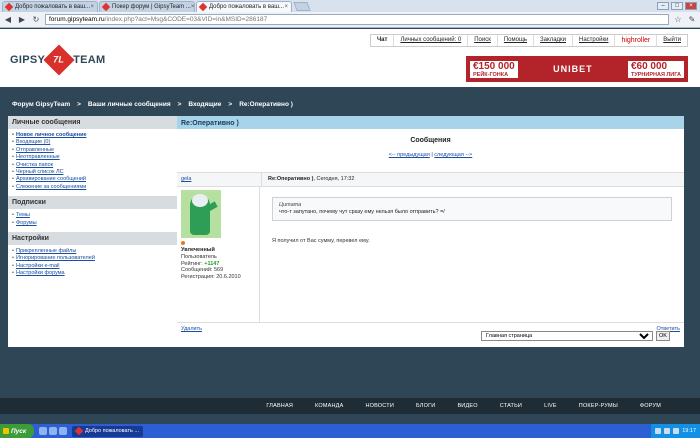 The width and height of the screenshot is (700, 438). I want to click on breadcrumb-inbox: Входящие, so click(204, 104).